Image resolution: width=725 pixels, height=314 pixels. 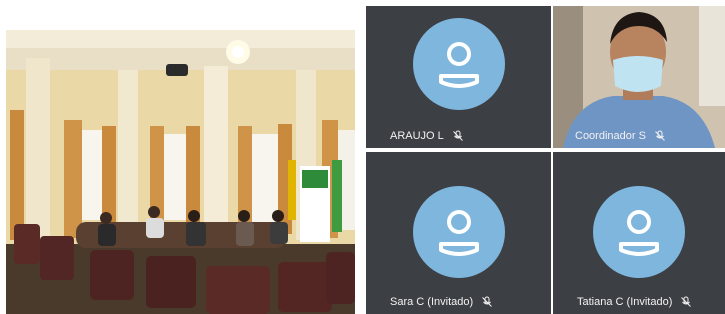 What do you see at coordinates (417, 136) in the screenshot?
I see `participant-name: ARAUJO L` at bounding box center [417, 136].